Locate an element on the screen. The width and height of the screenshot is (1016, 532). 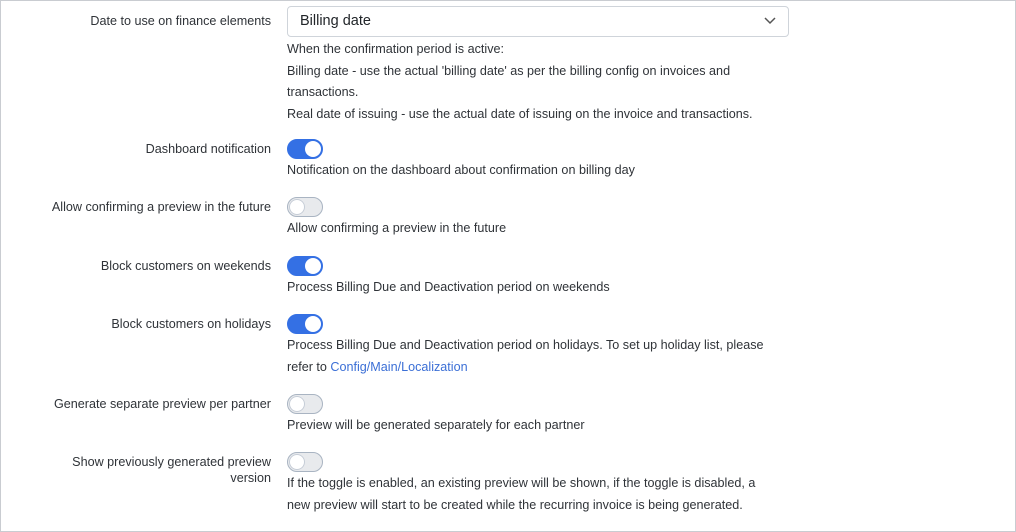
show-previous-preview-label-line1: Show previously generated preview is located at coordinates (171, 462).